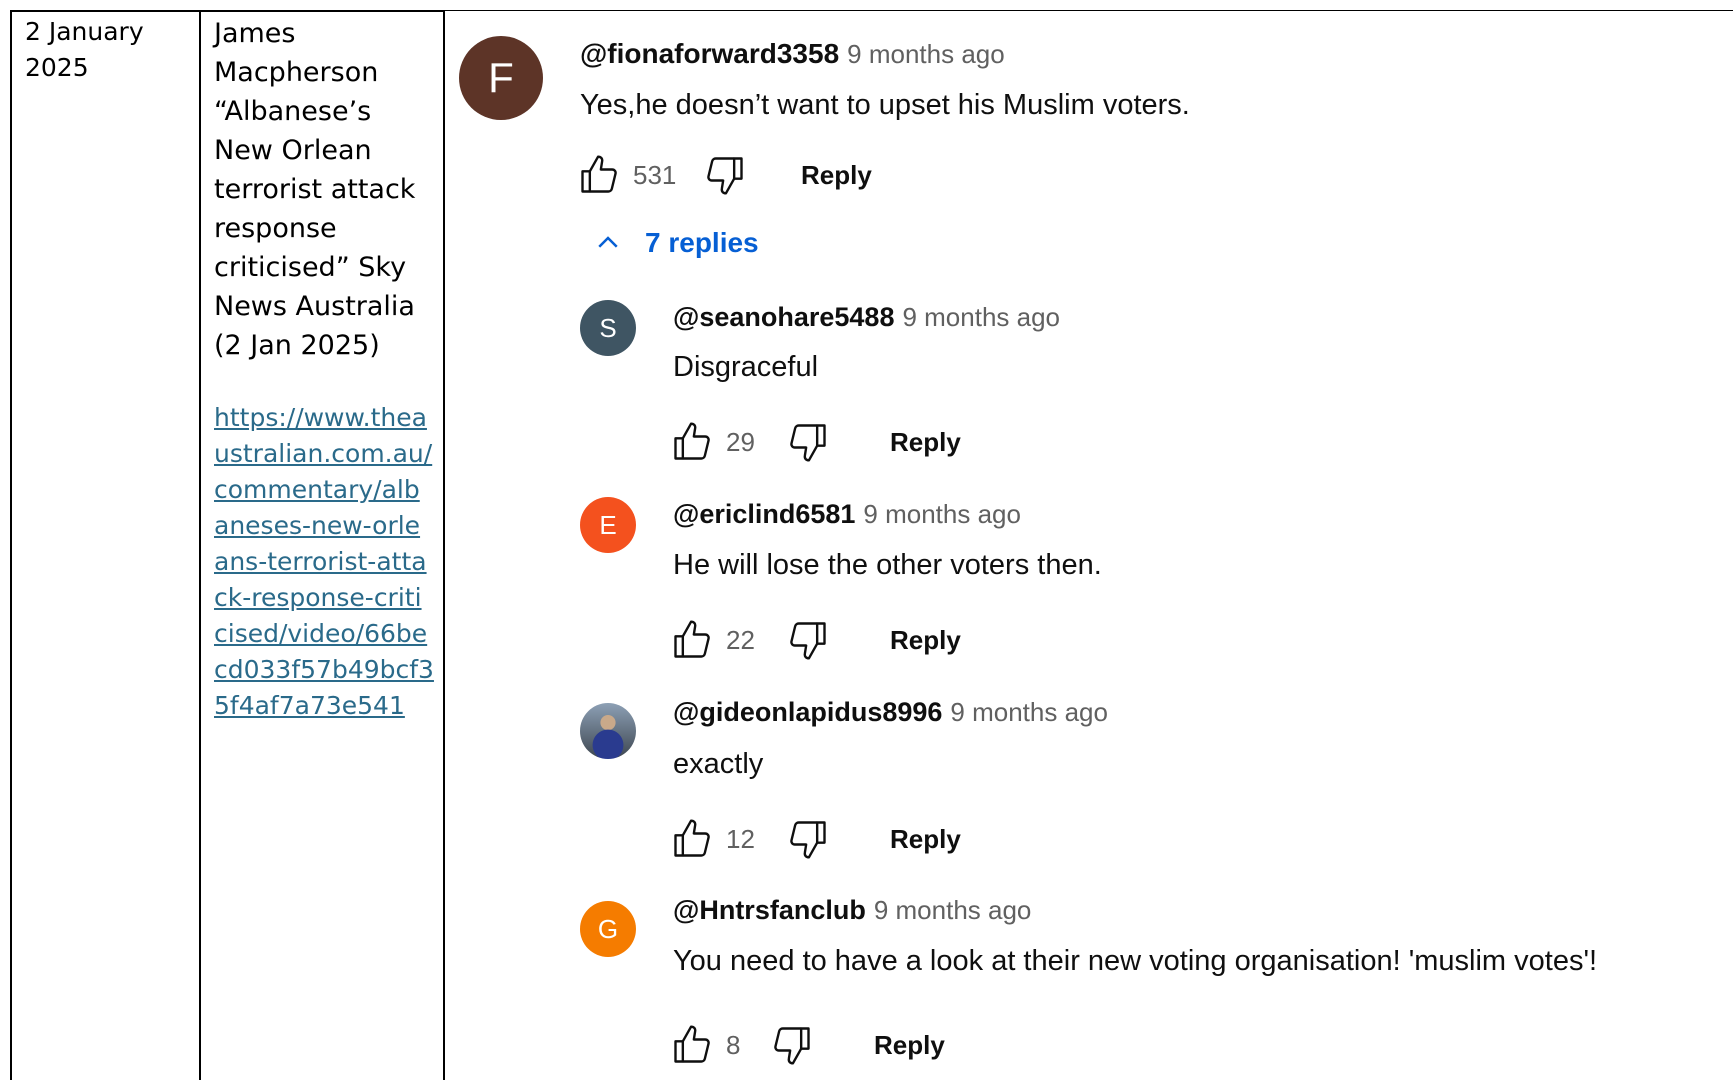 Image resolution: width=1733 pixels, height=1080 pixels. I want to click on reply-author: @gideonlapidus8996 9 months ago, so click(890, 712).